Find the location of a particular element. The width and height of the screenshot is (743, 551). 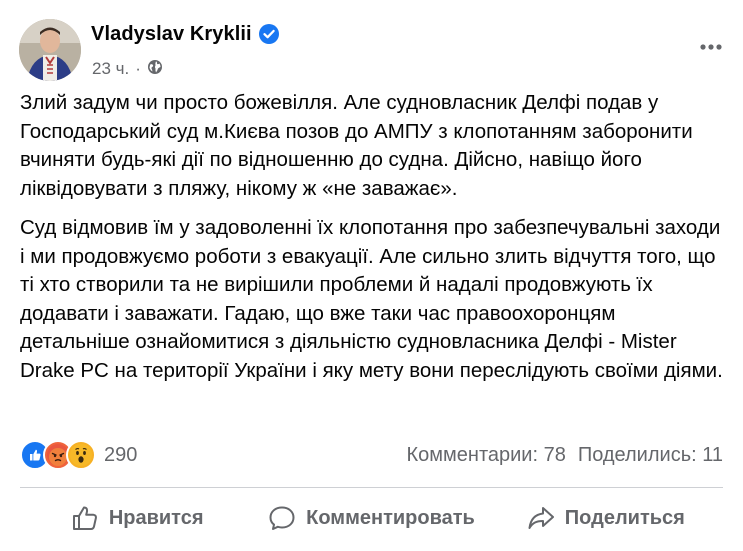

avatar-photo is located at coordinates (50, 50).